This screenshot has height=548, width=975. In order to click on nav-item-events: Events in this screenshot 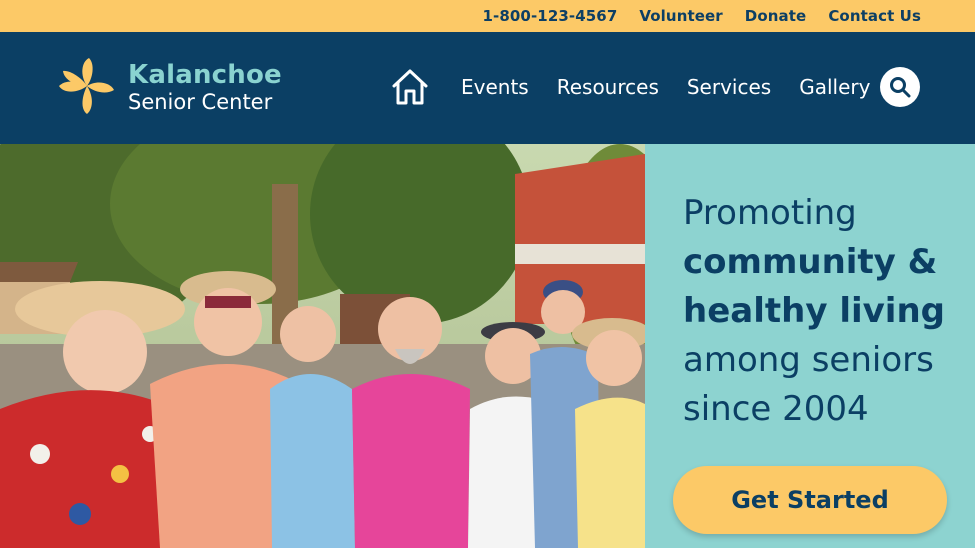, I will do `click(495, 87)`.